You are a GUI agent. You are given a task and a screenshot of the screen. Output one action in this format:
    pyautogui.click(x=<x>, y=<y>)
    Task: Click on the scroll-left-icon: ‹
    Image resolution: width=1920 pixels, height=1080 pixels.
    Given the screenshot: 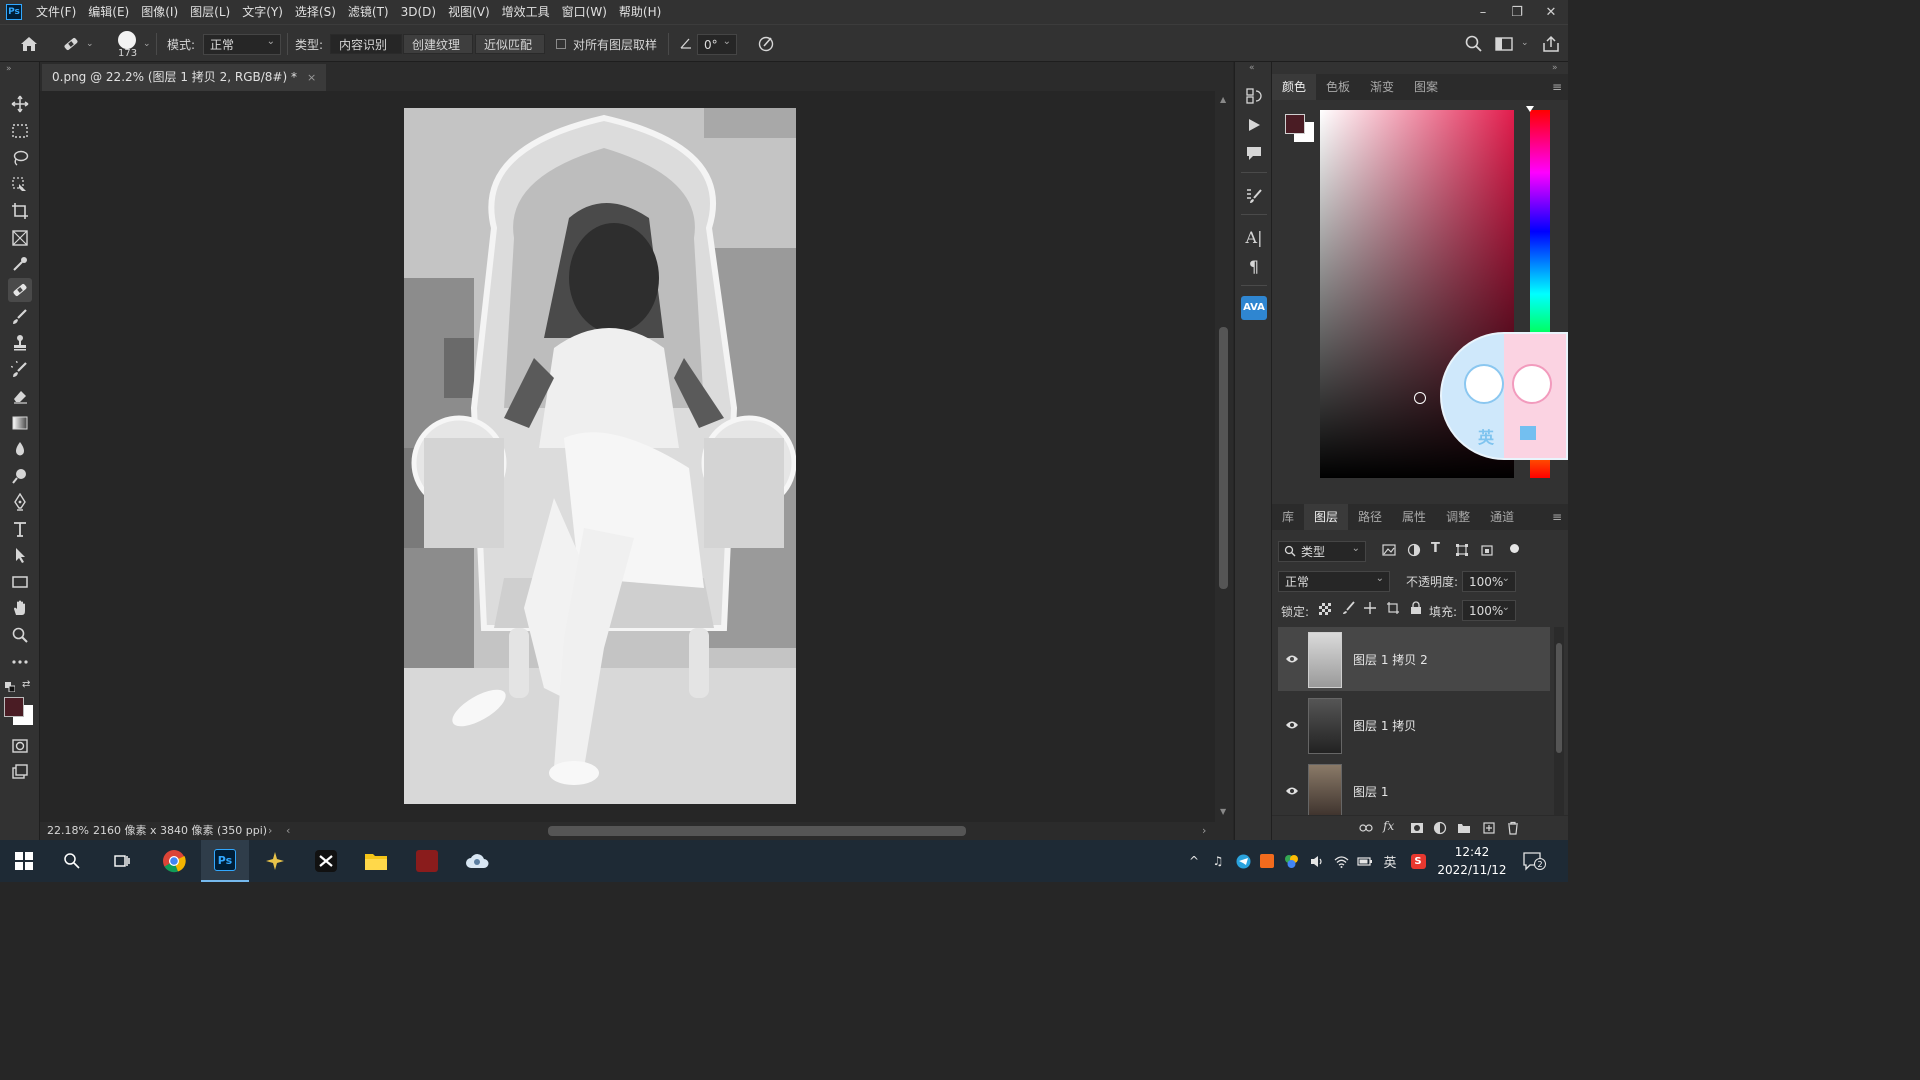 What is the action you would take?
    pyautogui.click(x=288, y=831)
    